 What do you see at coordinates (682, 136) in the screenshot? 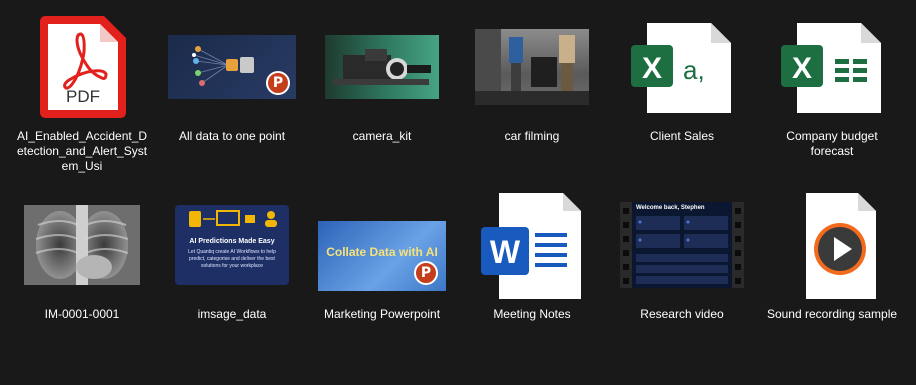
I see `file-name: Client Sales` at bounding box center [682, 136].